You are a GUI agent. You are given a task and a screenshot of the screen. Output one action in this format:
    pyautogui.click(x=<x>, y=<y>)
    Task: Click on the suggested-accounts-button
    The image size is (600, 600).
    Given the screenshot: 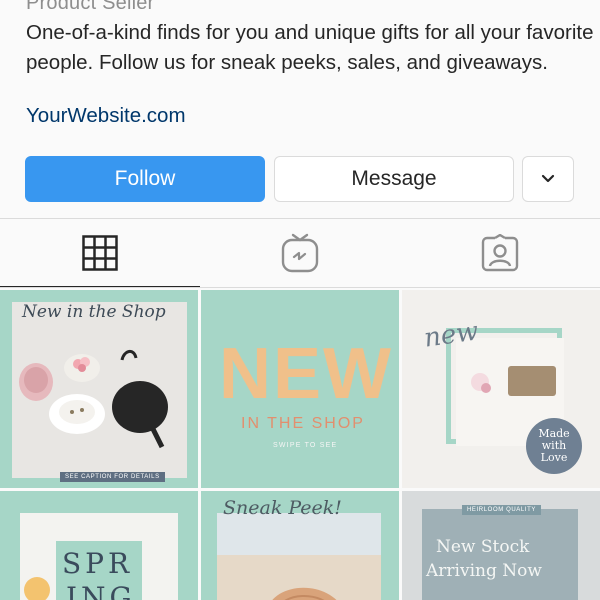 What is the action you would take?
    pyautogui.click(x=548, y=179)
    